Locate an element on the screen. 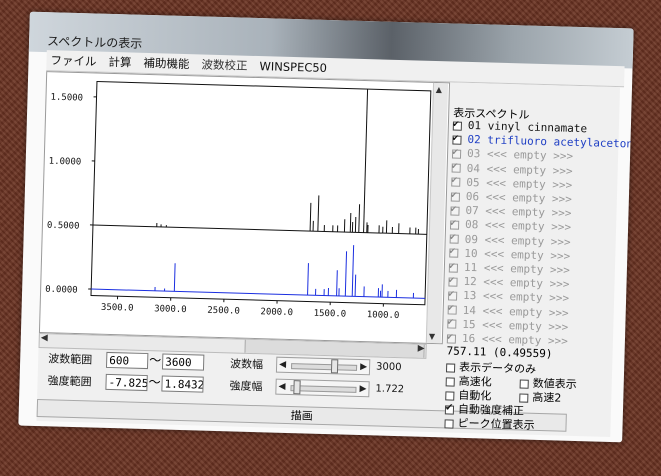  intensity-to-input: 1.8432 is located at coordinates (182, 384).